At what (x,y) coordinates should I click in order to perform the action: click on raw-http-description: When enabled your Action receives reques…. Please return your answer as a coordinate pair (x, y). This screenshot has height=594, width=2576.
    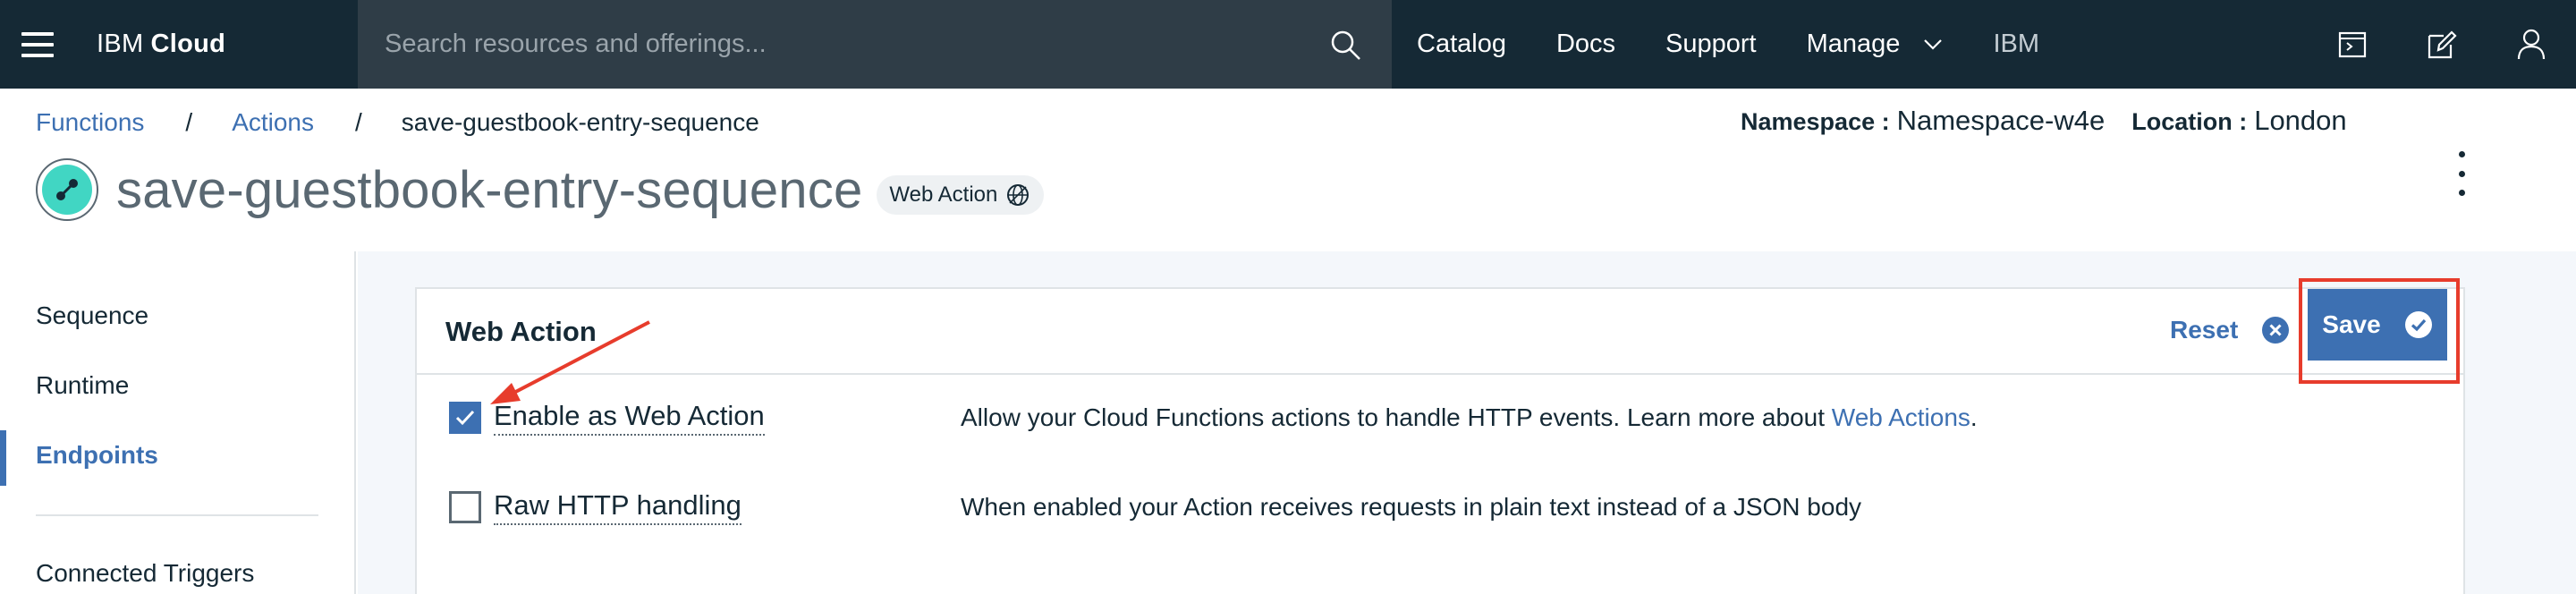
    Looking at the image, I should click on (1411, 507).